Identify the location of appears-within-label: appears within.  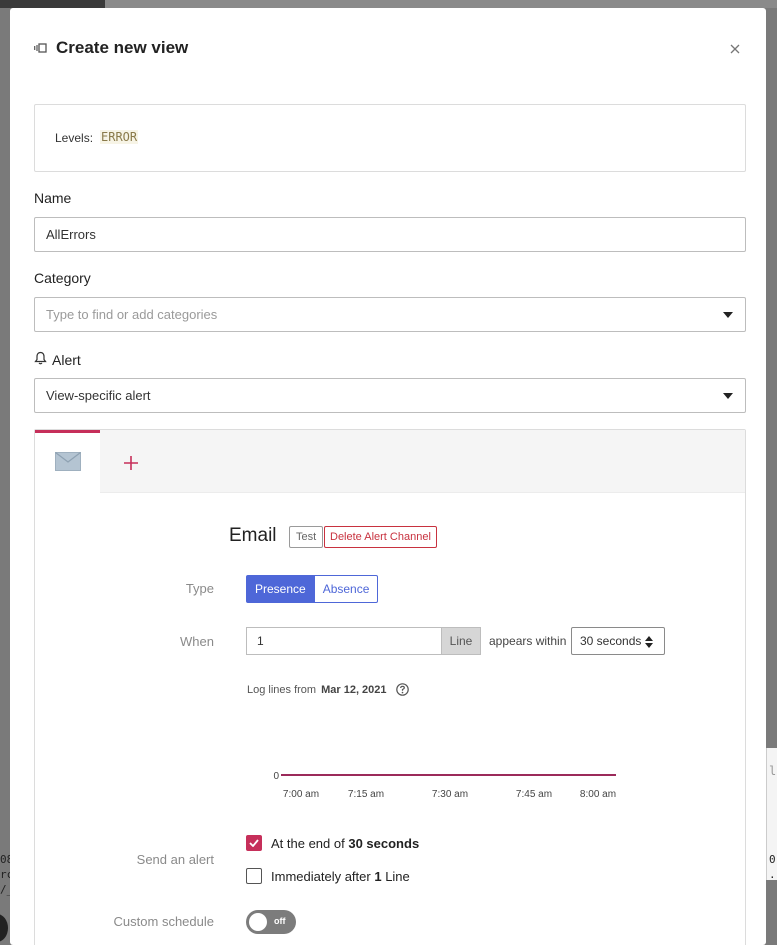
(528, 641).